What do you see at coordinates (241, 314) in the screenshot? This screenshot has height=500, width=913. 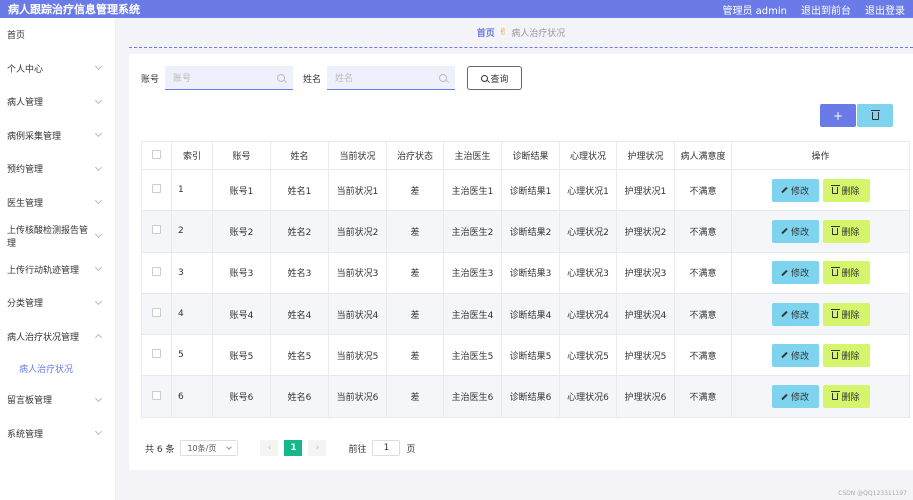 I see `cell-account: 账号4` at bounding box center [241, 314].